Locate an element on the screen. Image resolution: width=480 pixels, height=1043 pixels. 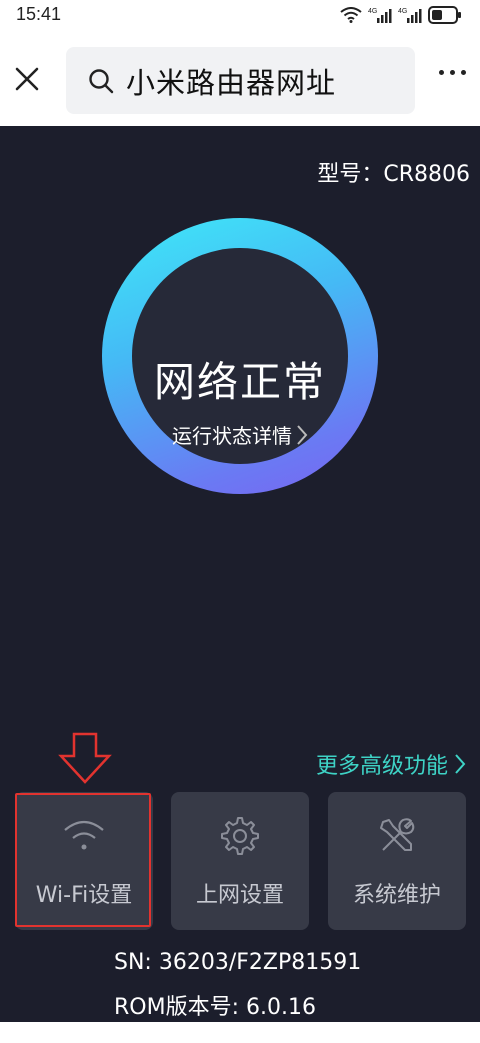
cellular-signal-icon: 4G is located at coordinates (380, 15).